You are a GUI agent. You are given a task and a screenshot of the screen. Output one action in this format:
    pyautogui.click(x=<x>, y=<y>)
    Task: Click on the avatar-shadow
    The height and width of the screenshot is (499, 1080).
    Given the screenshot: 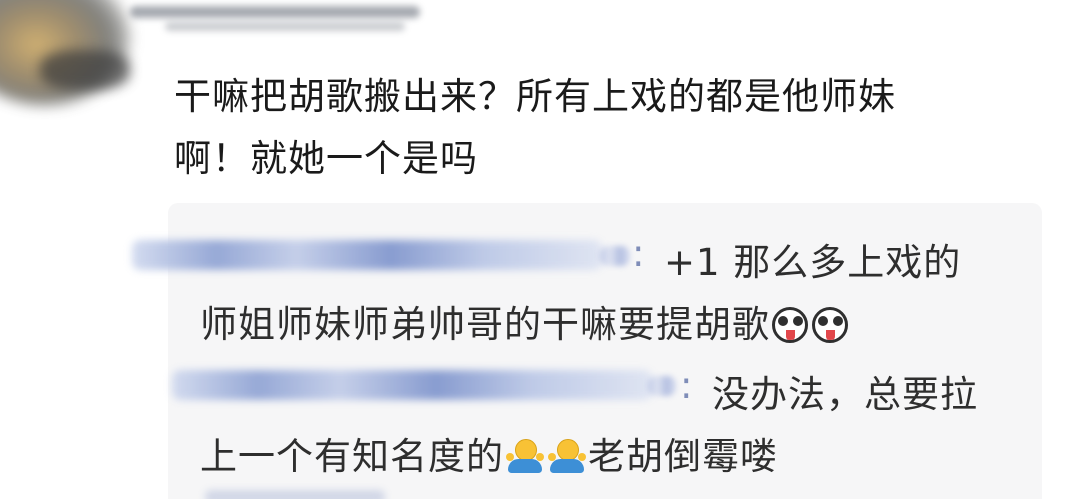 What is the action you would take?
    pyautogui.click(x=85, y=70)
    